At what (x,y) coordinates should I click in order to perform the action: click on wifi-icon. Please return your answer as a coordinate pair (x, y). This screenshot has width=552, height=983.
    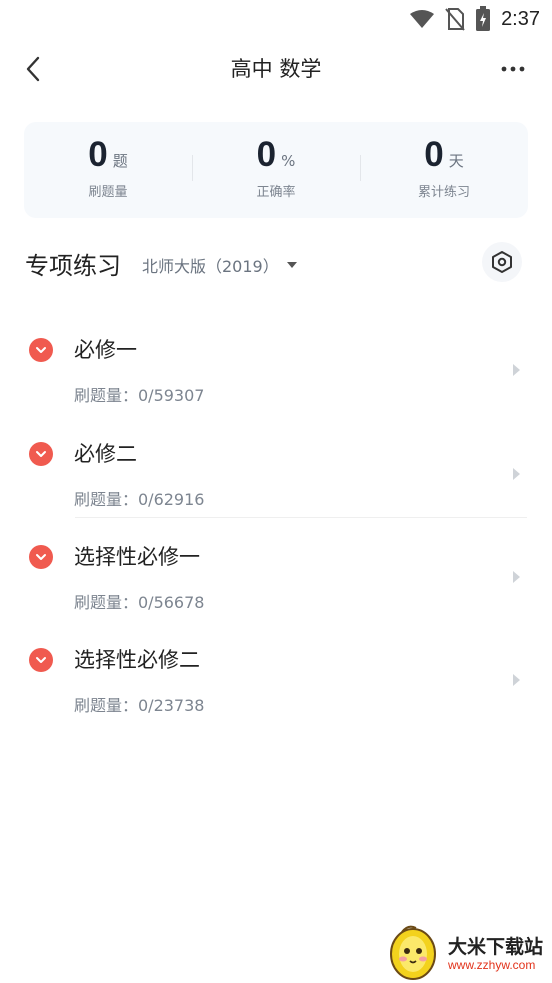
    Looking at the image, I should click on (422, 19).